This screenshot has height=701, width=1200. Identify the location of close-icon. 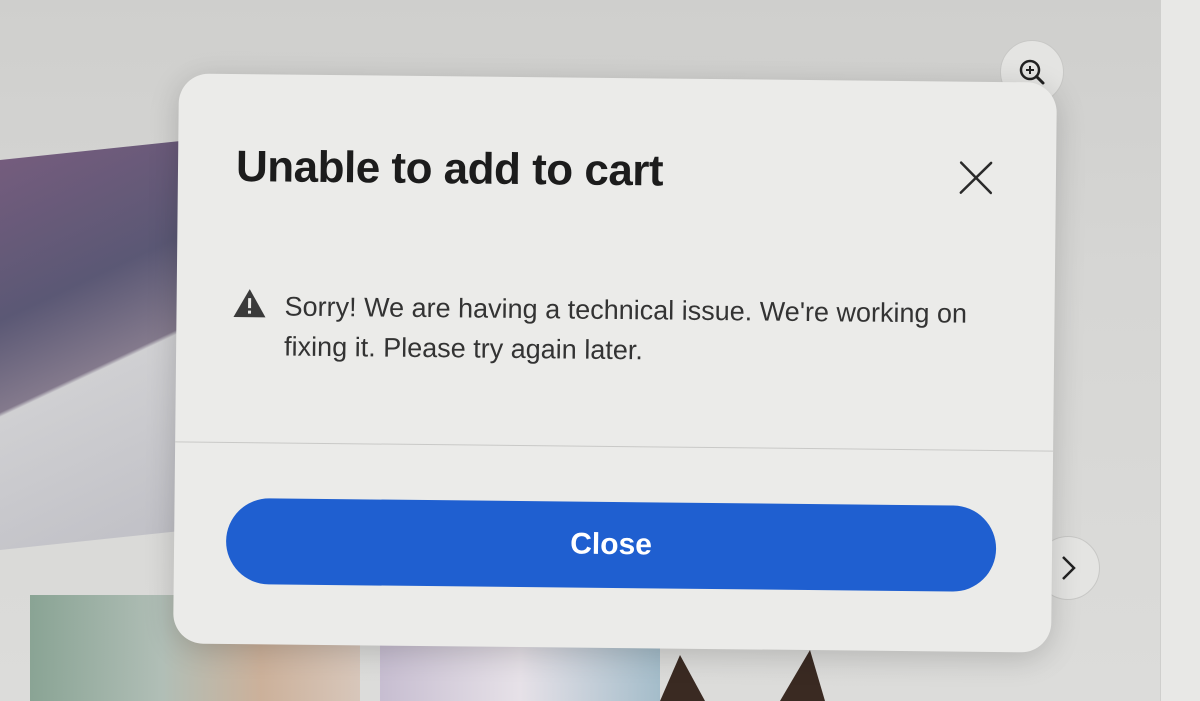
(976, 178).